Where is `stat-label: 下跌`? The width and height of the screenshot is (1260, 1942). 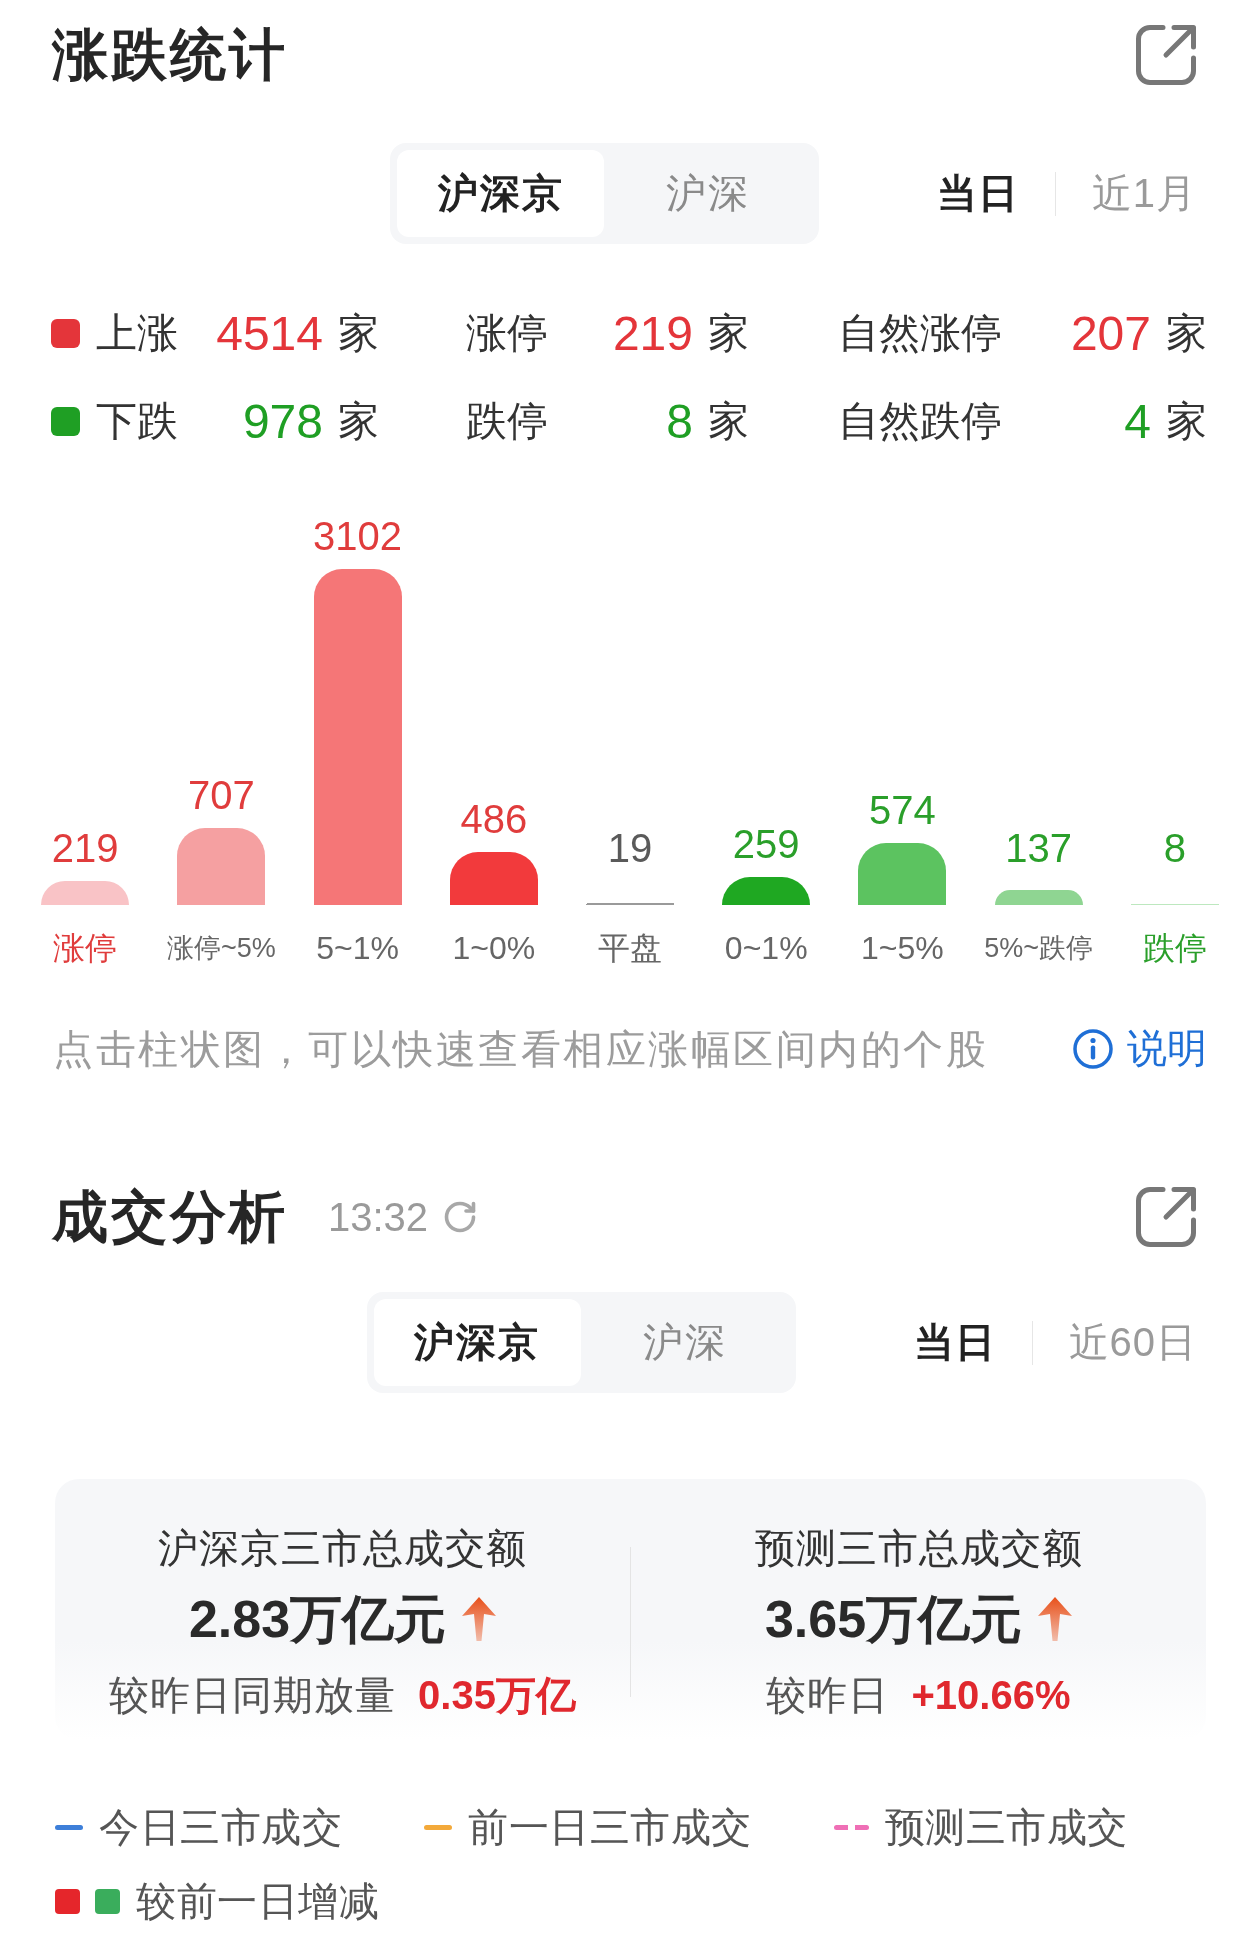
stat-label: 下跌 is located at coordinates (137, 421).